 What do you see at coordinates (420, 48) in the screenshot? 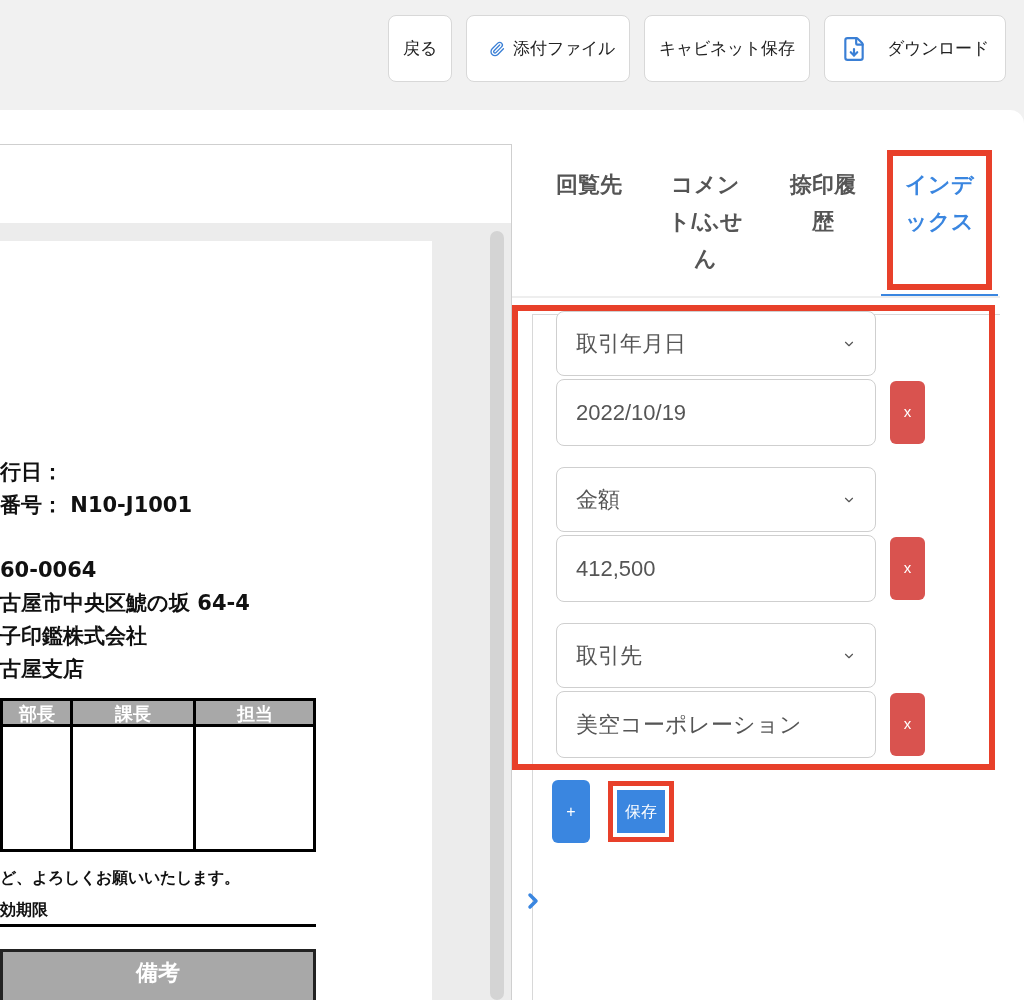
I see `toolbar-button: 戻る` at bounding box center [420, 48].